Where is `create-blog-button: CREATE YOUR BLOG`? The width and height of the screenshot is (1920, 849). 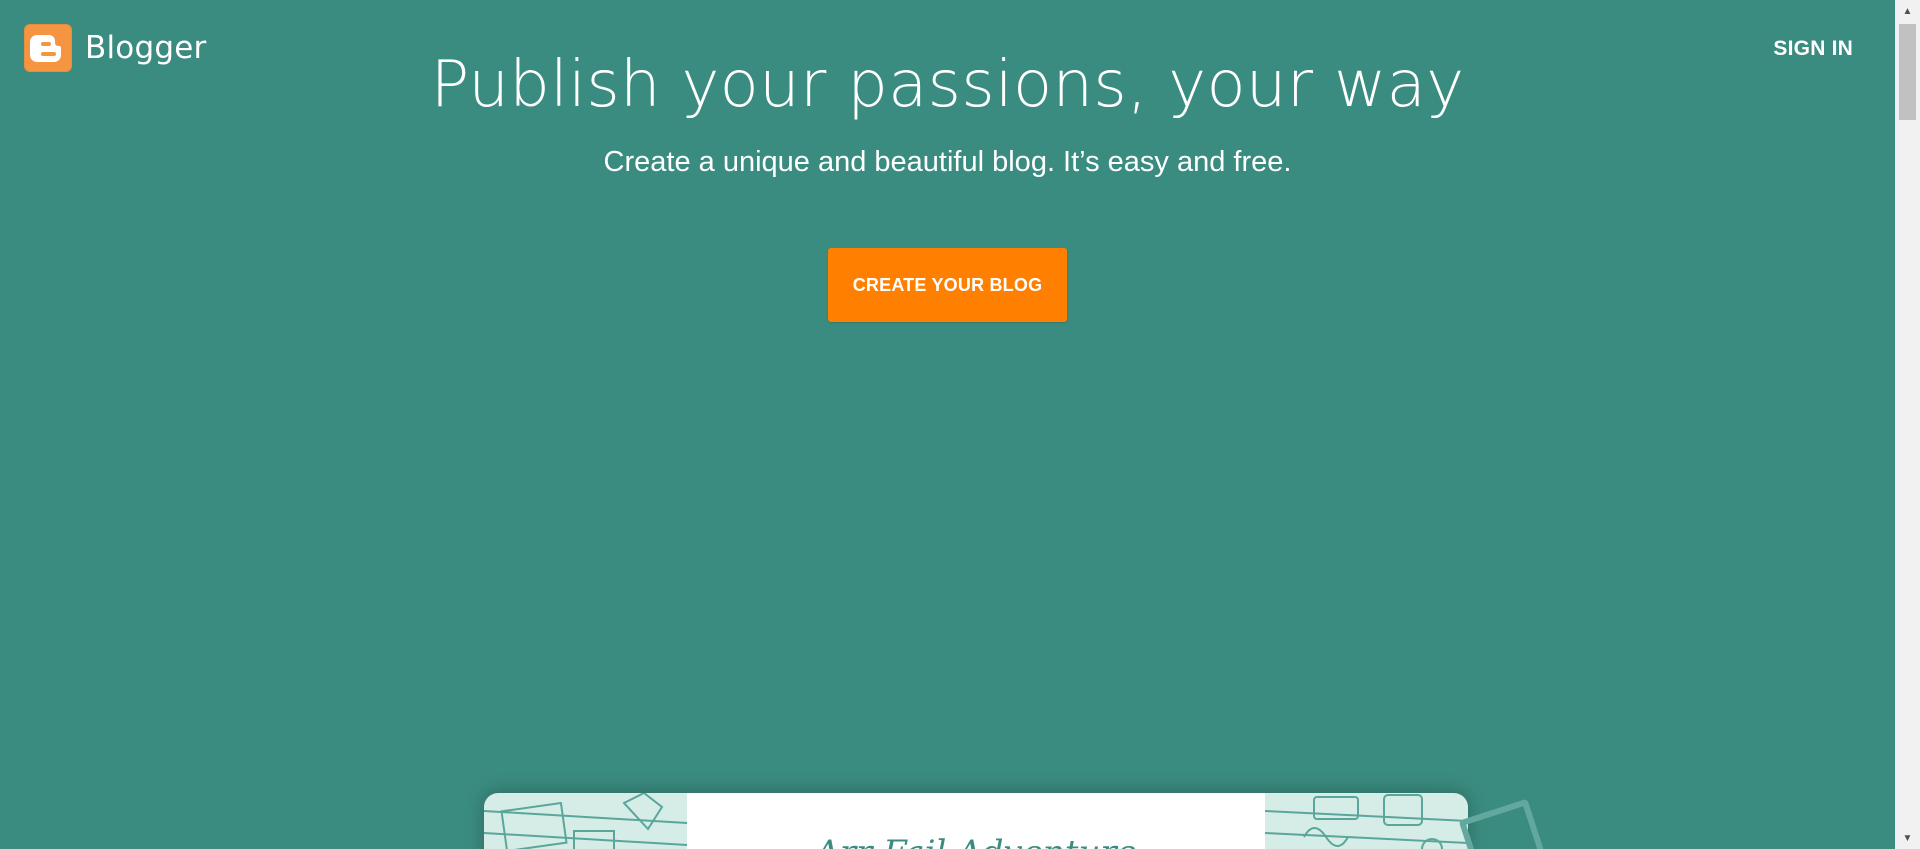 create-blog-button: CREATE YOUR BLOG is located at coordinates (947, 285).